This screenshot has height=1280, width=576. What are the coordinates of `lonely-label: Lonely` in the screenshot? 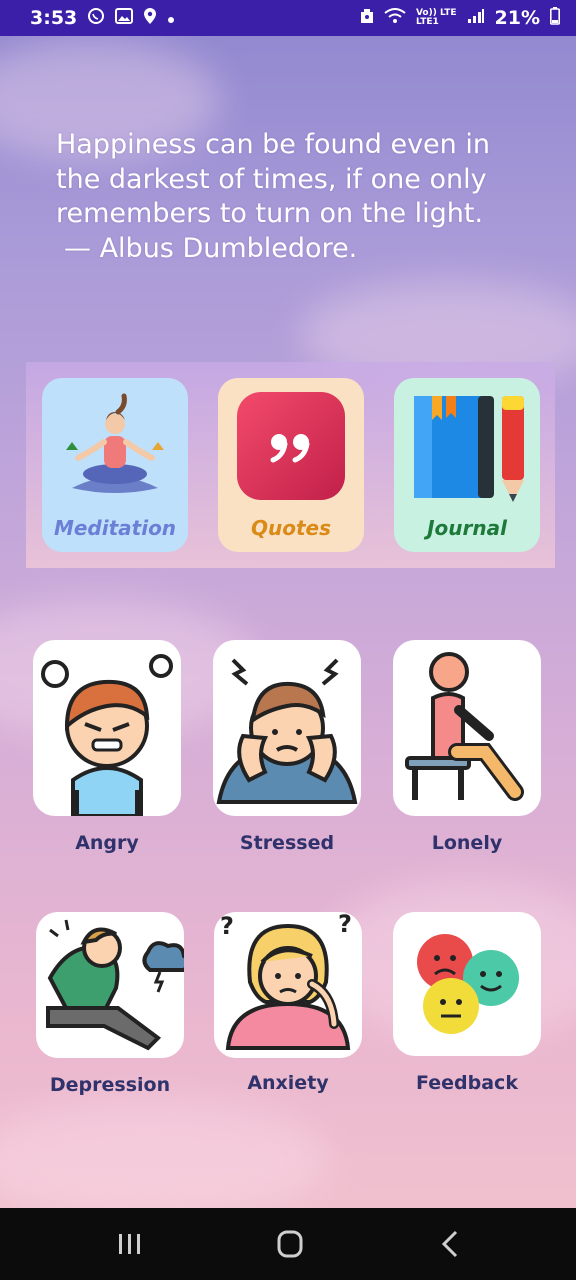 It's located at (467, 843).